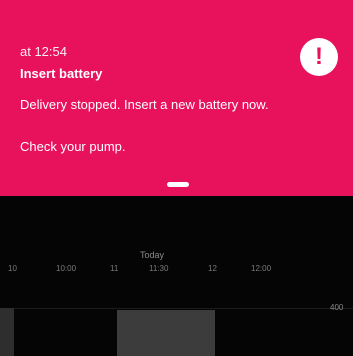 The height and width of the screenshot is (356, 353). I want to click on alert-time: at 12:54, so click(43, 51).